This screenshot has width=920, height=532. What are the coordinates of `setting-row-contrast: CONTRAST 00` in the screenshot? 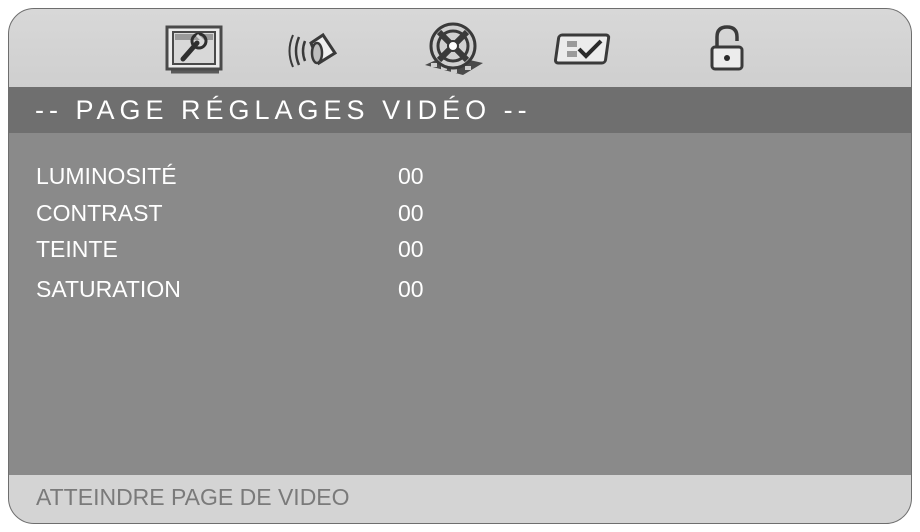 It's located at (460, 218).